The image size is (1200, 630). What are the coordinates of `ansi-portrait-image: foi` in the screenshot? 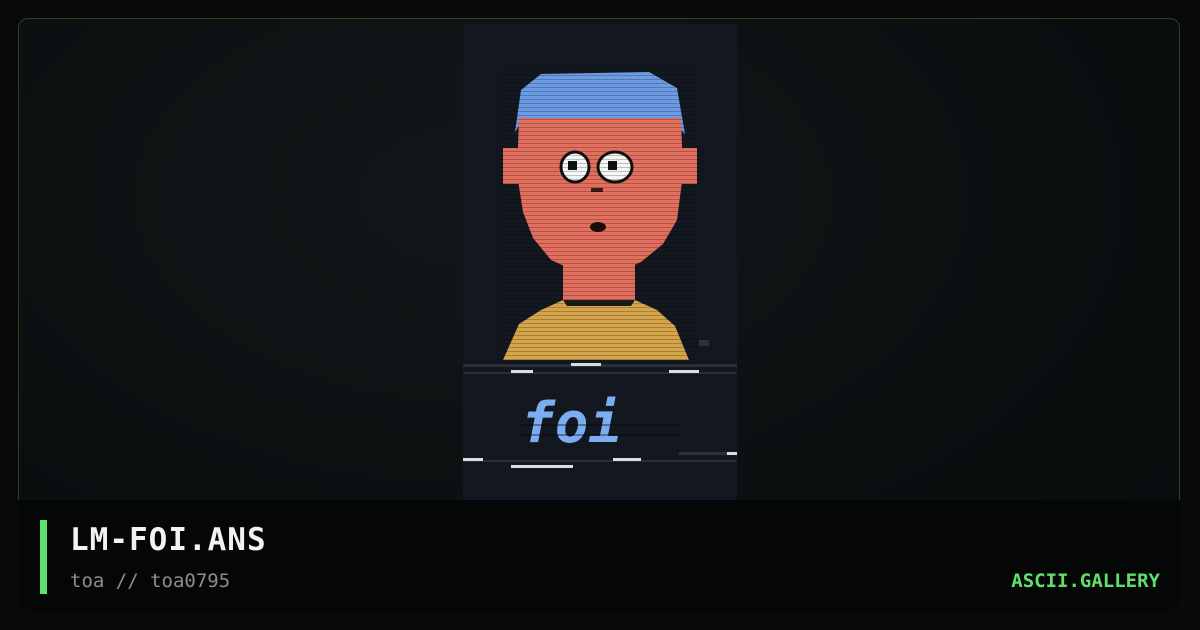 It's located at (600, 268).